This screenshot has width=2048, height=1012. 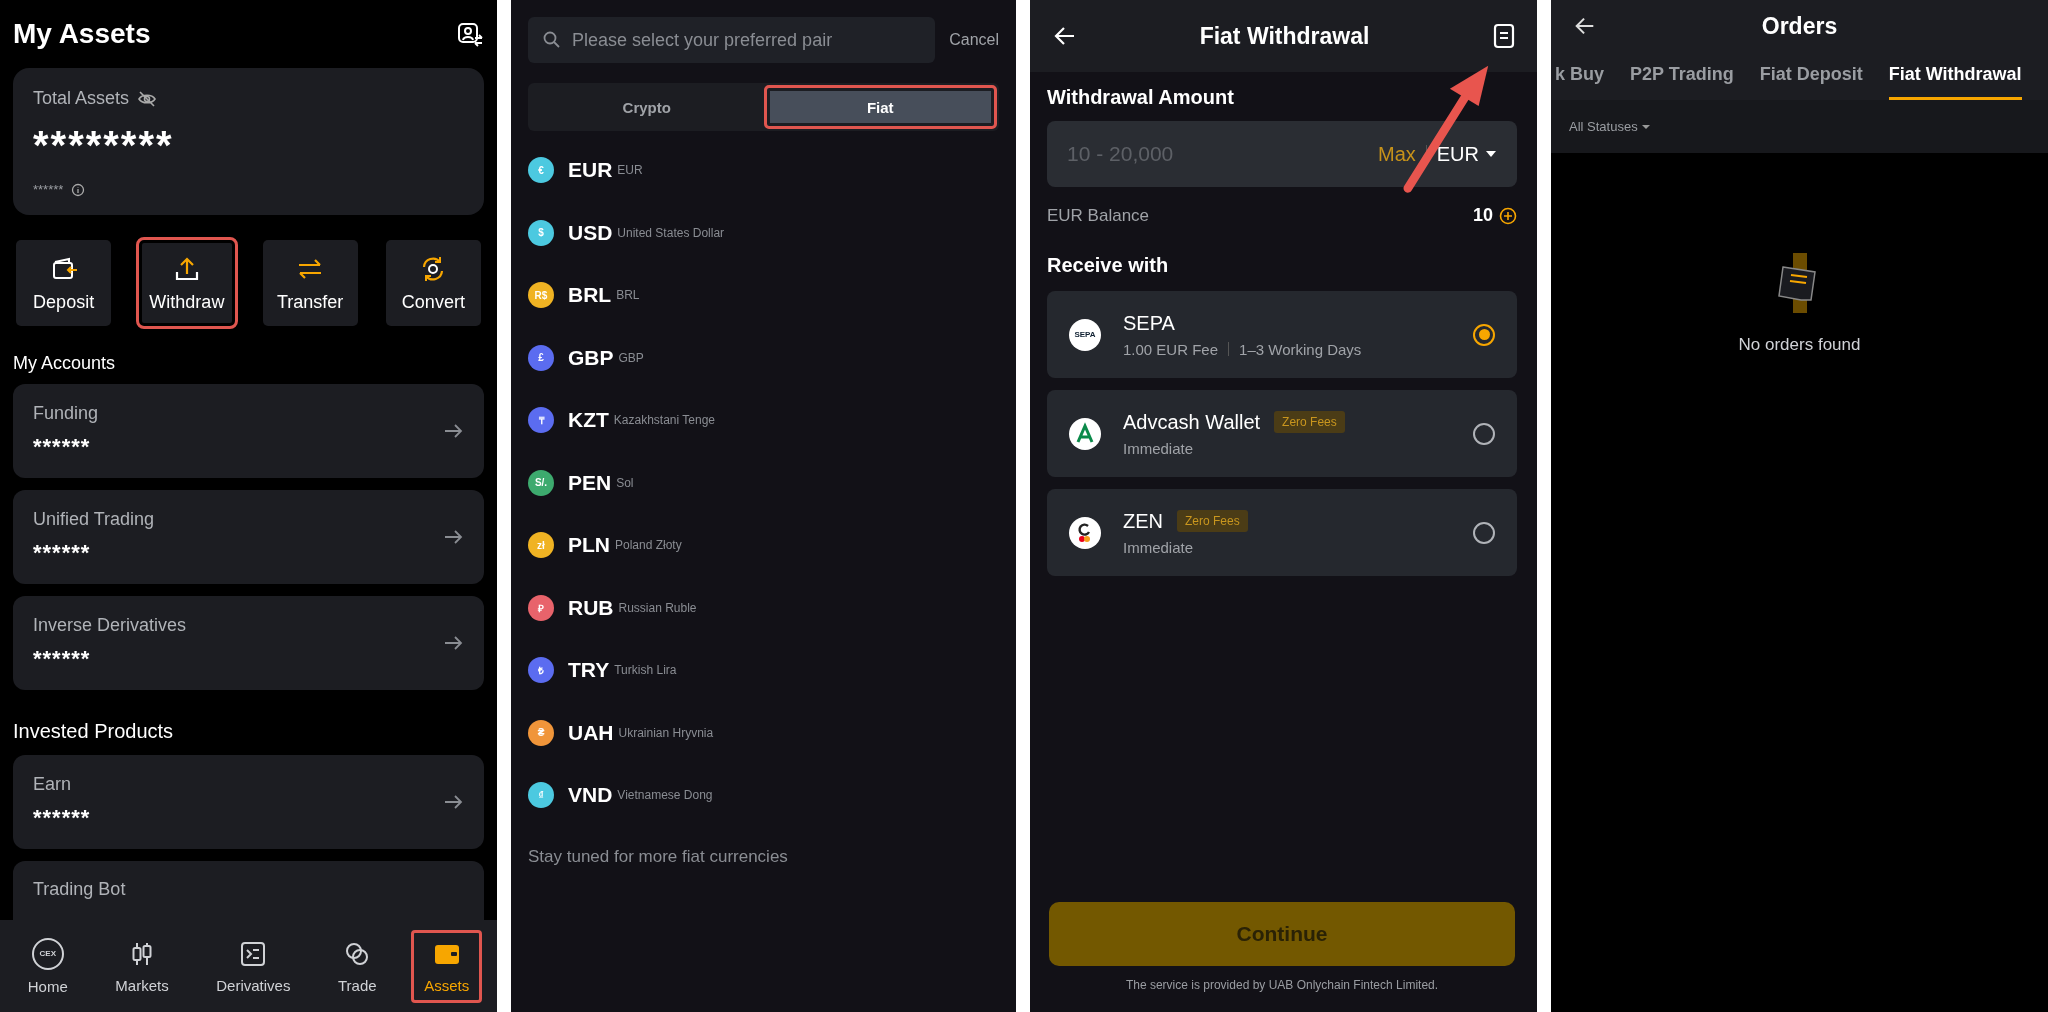 I want to click on currency-code: PEN, so click(x=590, y=482).